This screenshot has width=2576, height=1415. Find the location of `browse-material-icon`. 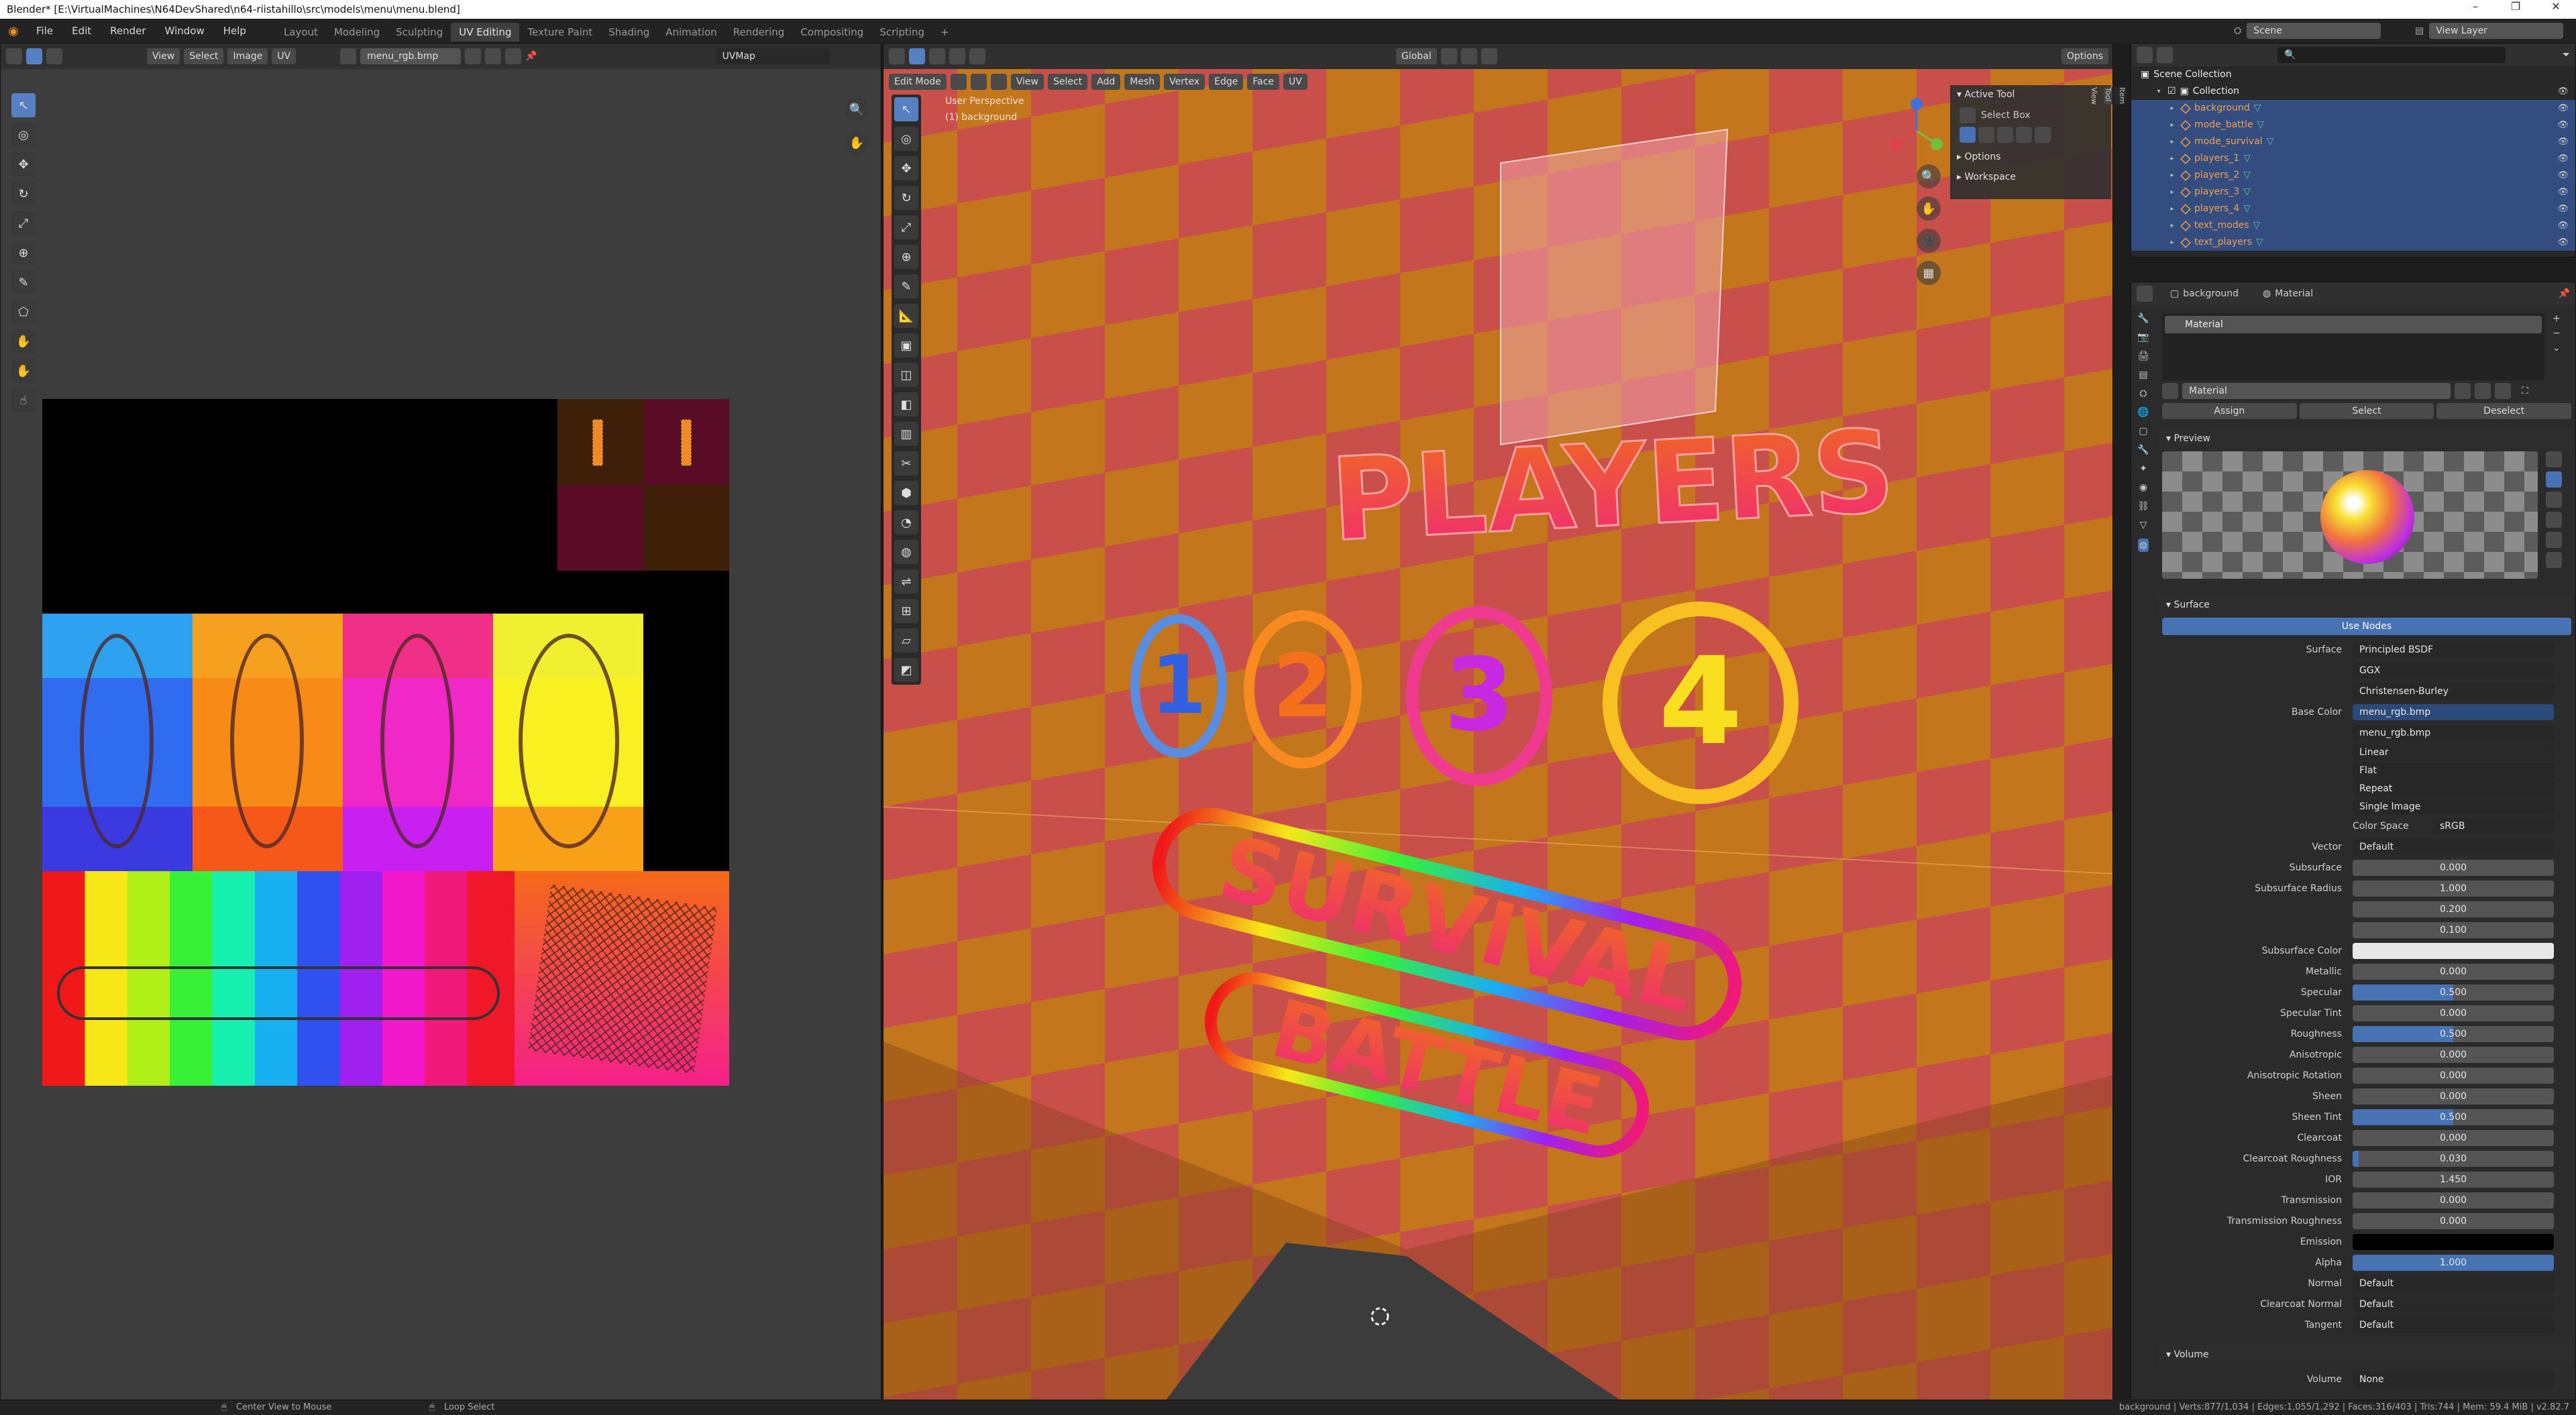

browse-material-icon is located at coordinates (2170, 391).